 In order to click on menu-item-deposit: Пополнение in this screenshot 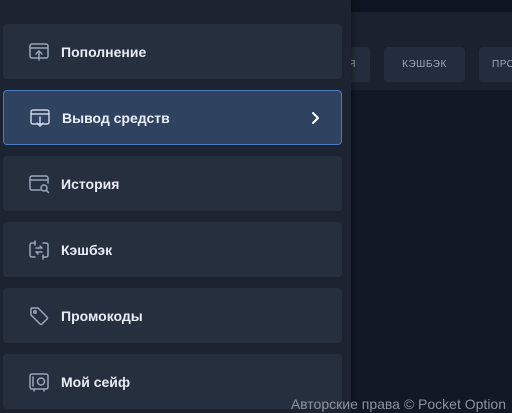, I will do `click(172, 51)`.